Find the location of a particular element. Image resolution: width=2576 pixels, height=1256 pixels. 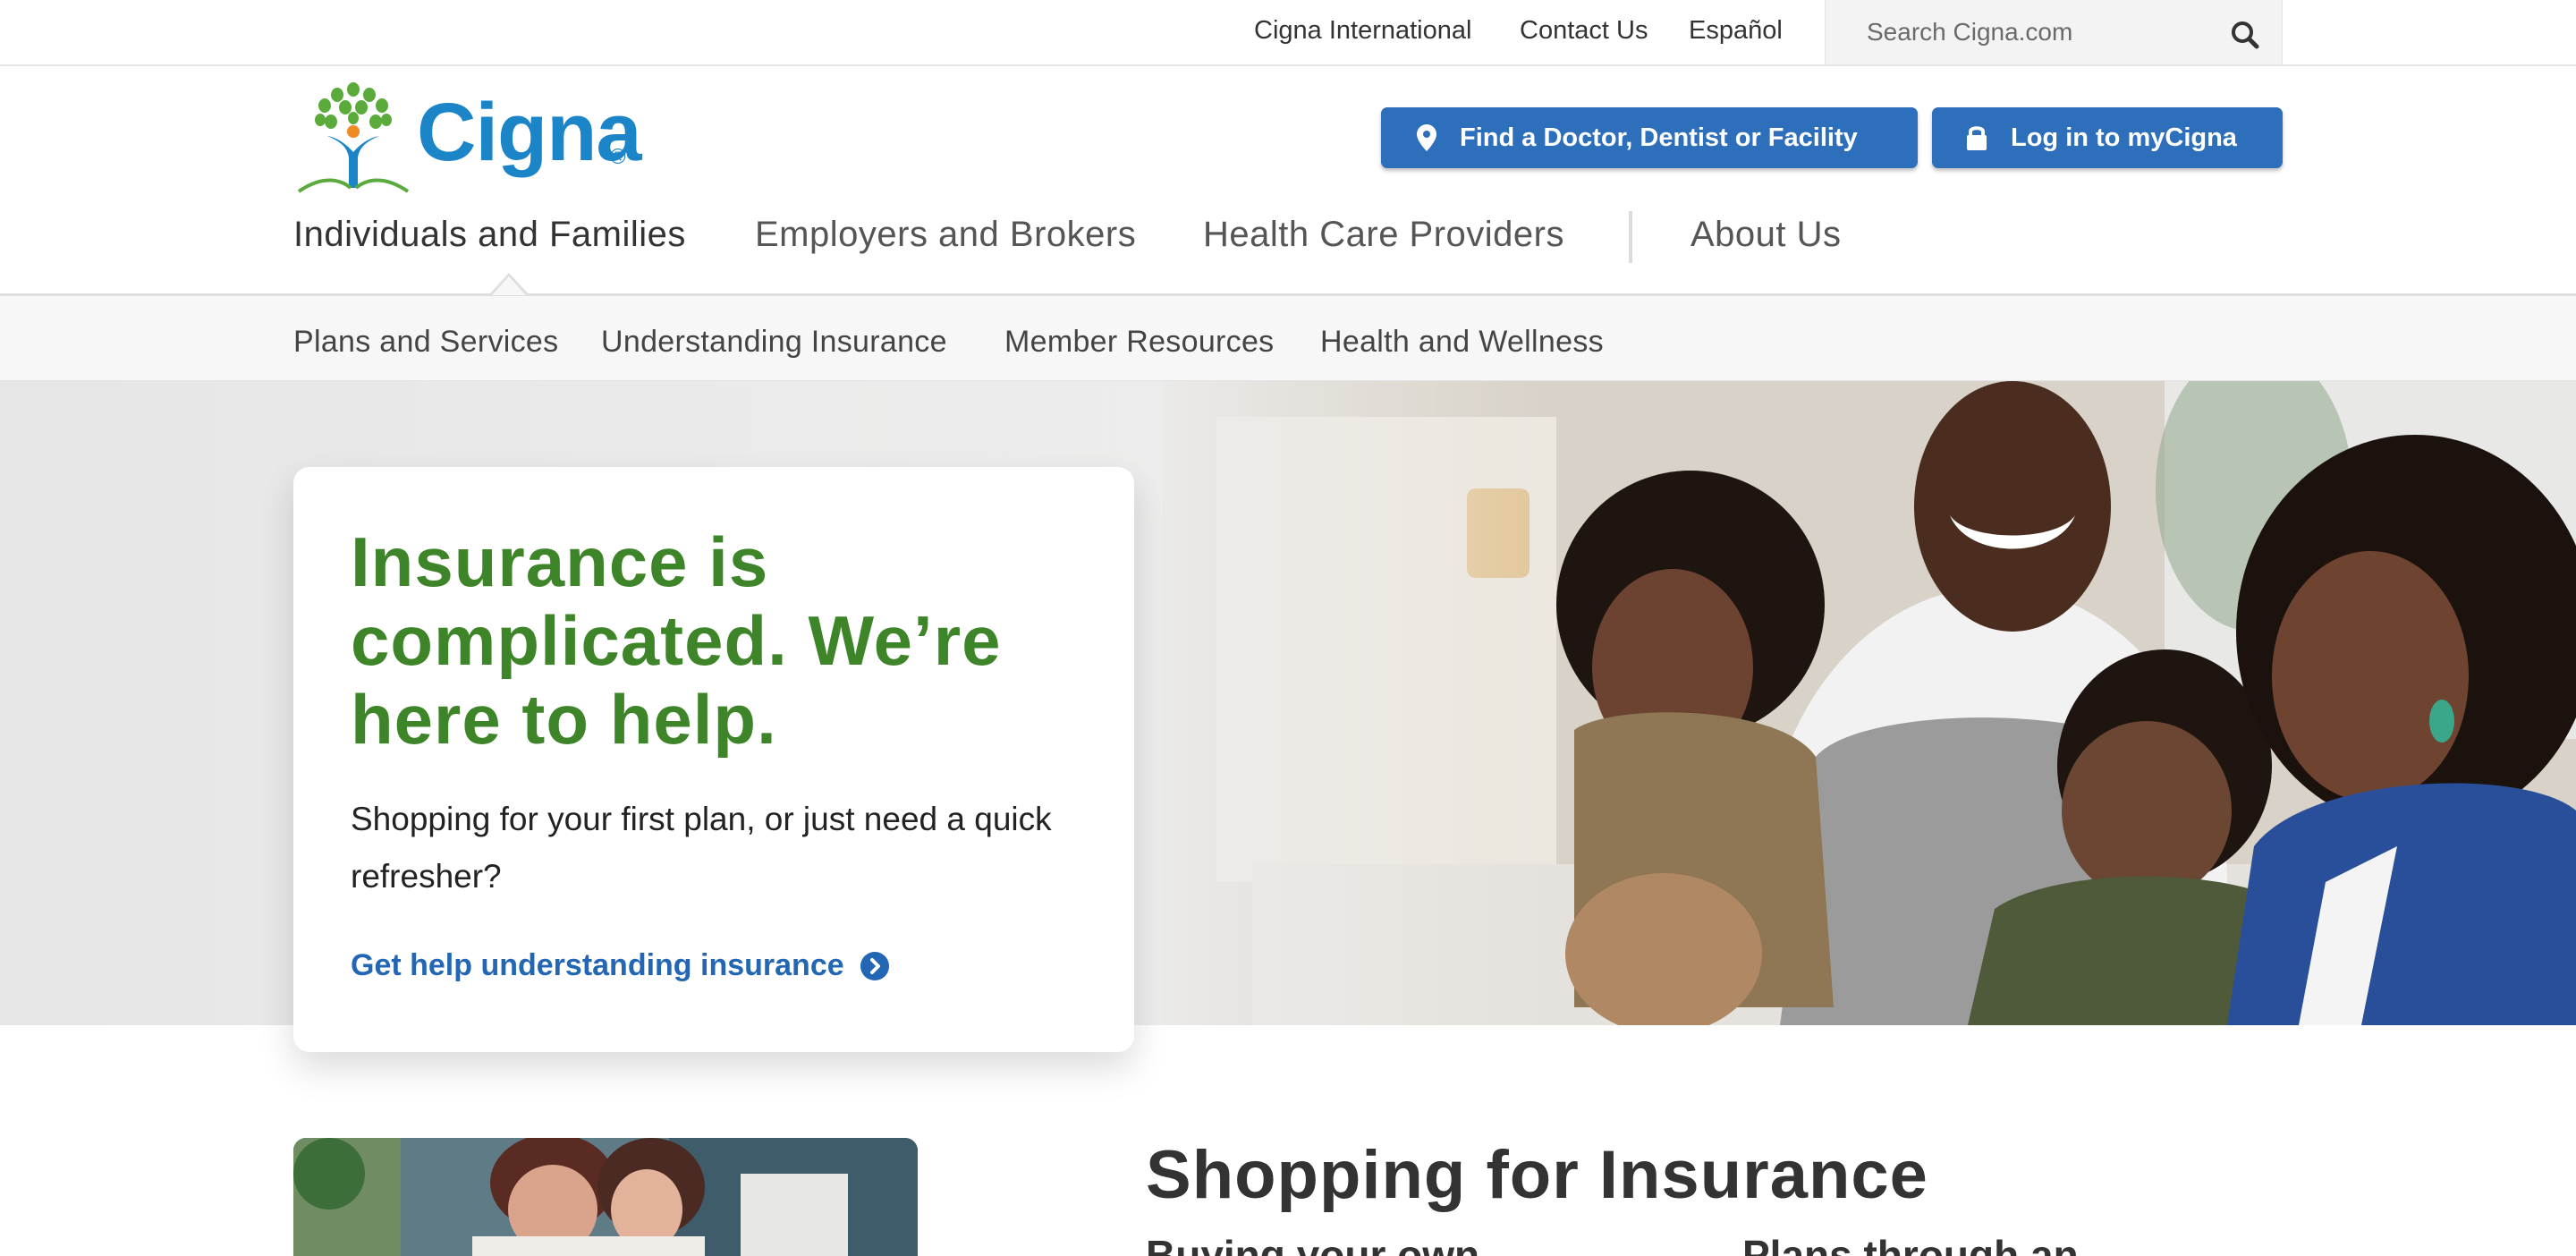

nav-about-us: About Us is located at coordinates (1766, 235).